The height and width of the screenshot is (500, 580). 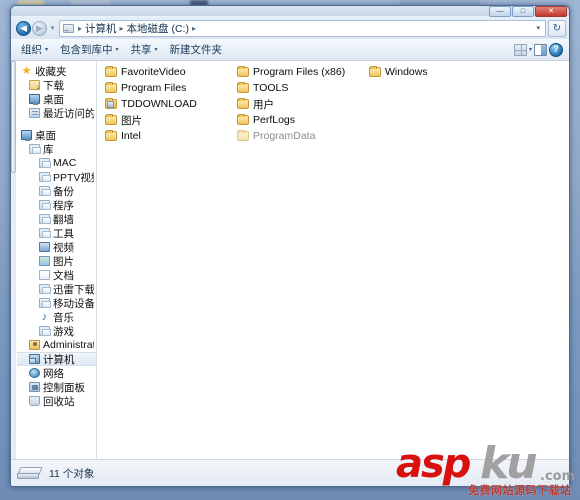 I want to click on sidebar-item-15: 文档, so click(x=56, y=275).